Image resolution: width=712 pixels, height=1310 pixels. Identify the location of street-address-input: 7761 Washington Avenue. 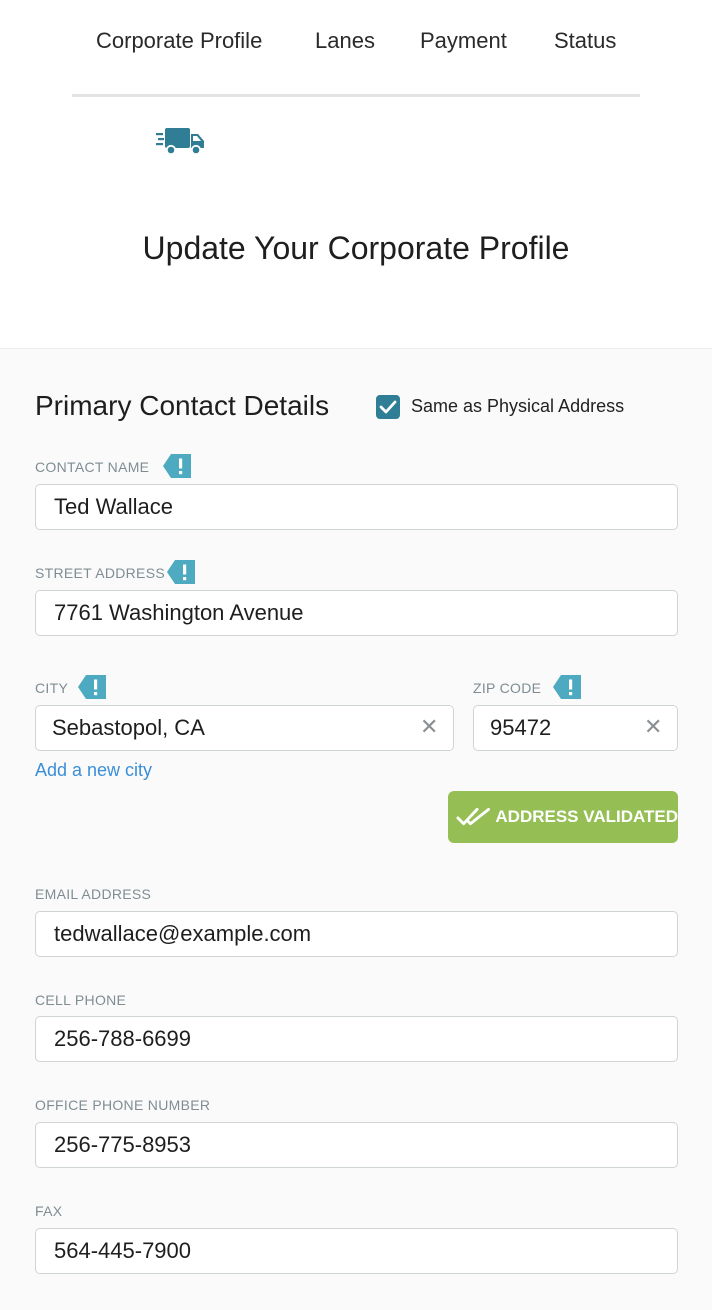
(356, 613).